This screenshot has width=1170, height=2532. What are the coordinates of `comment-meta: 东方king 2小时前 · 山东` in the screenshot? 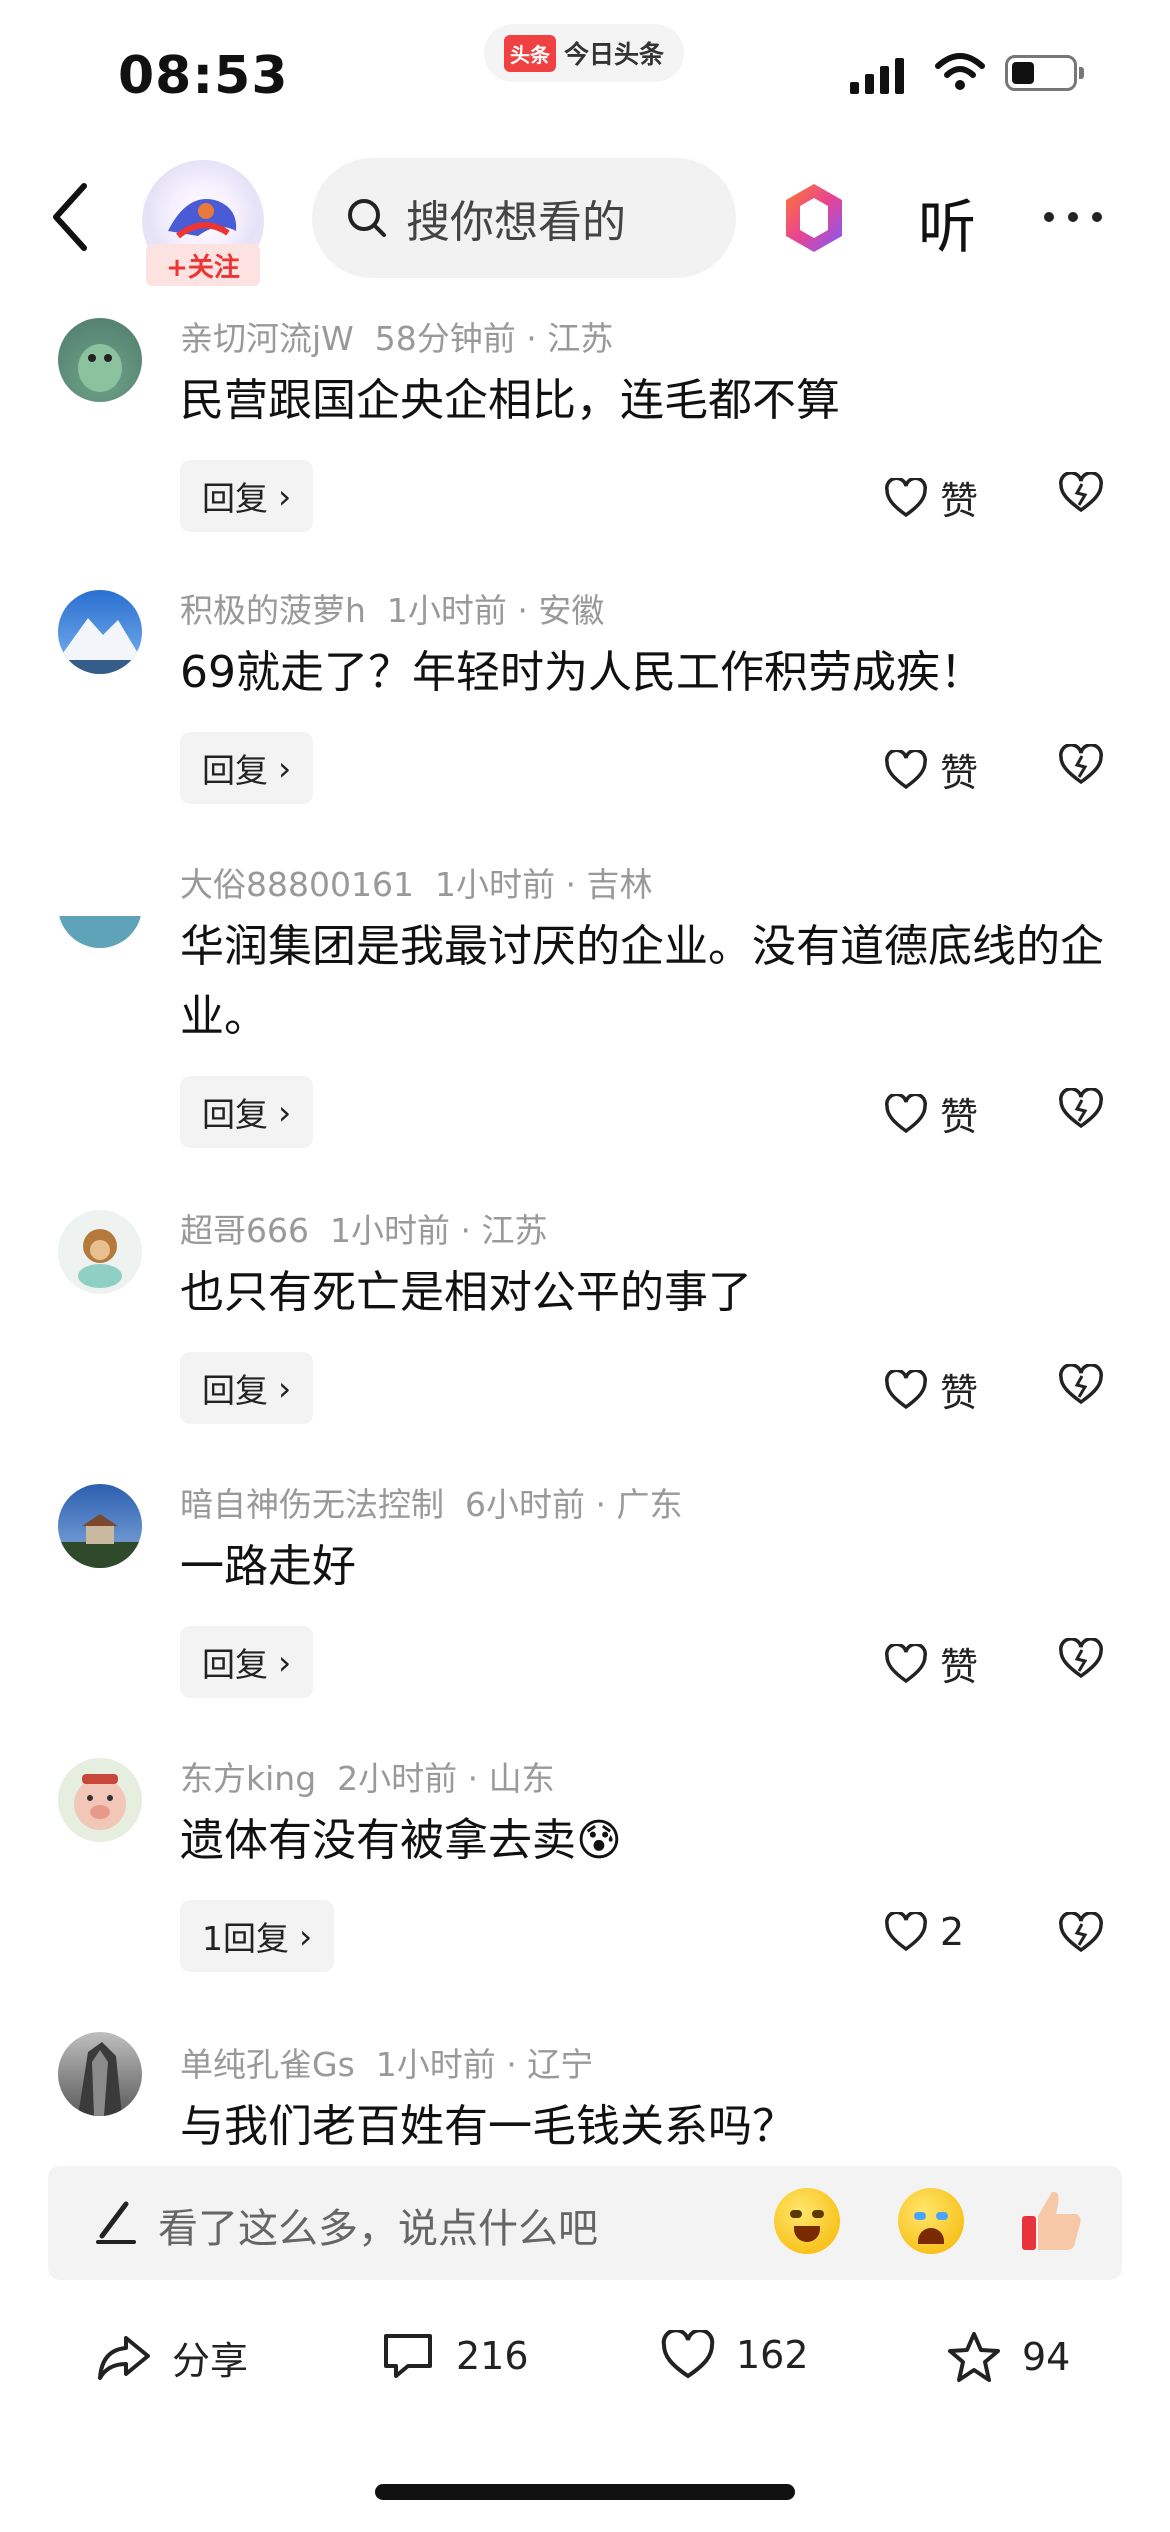 It's located at (367, 1778).